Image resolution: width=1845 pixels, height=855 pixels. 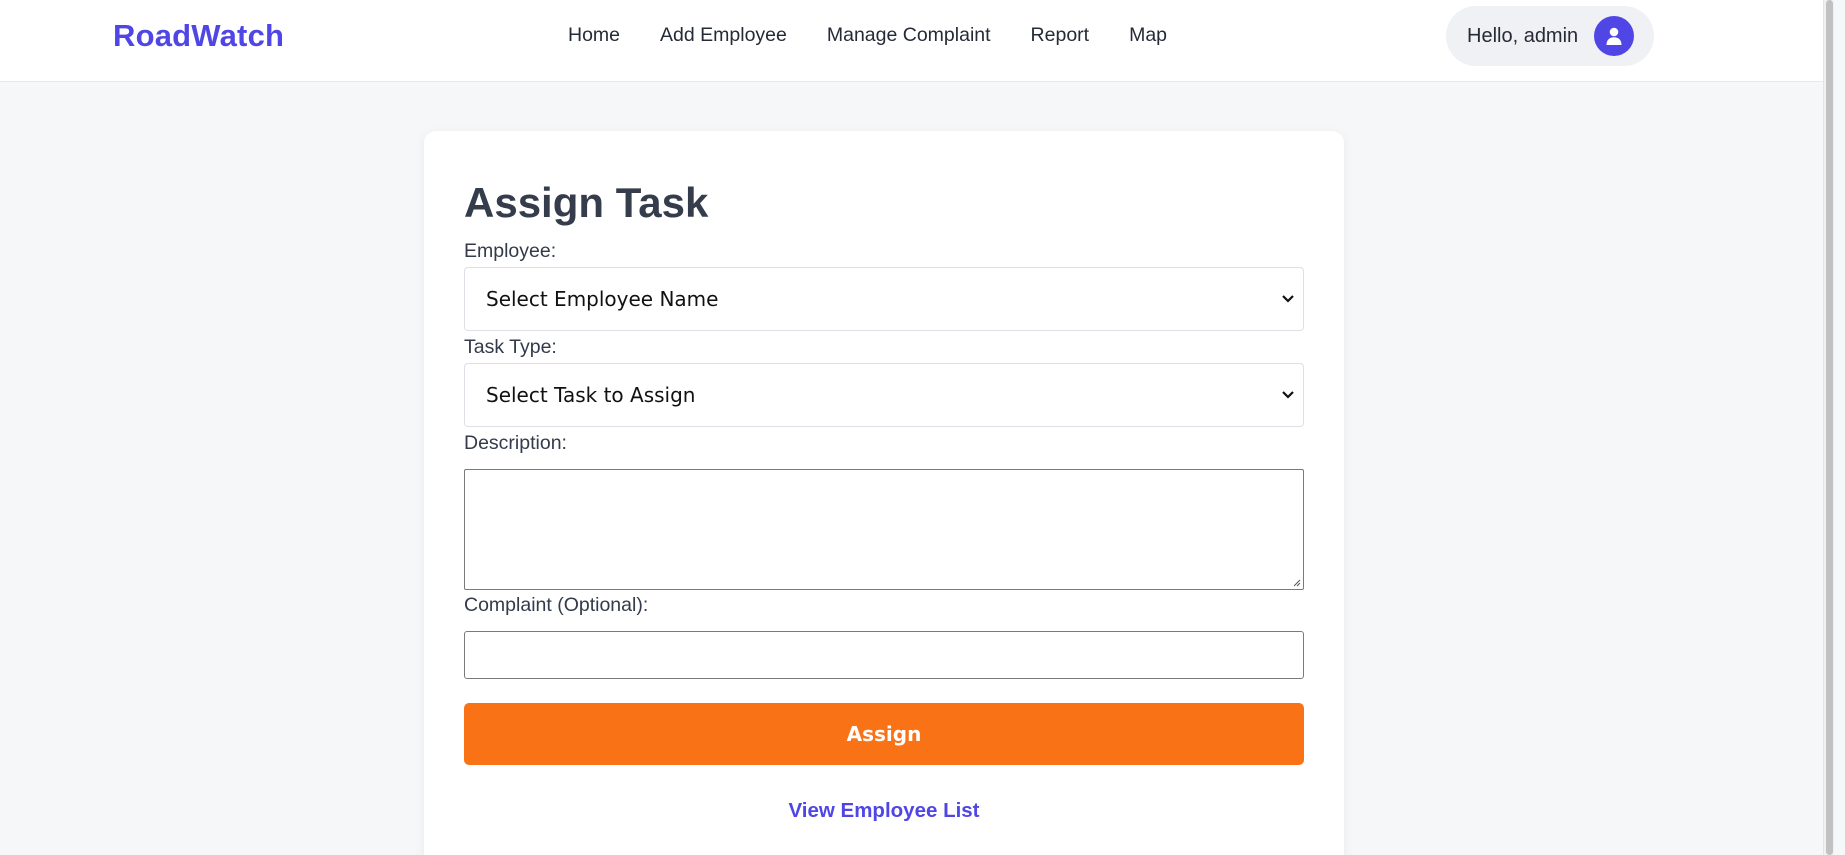 I want to click on description-textarea, so click(x=884, y=529).